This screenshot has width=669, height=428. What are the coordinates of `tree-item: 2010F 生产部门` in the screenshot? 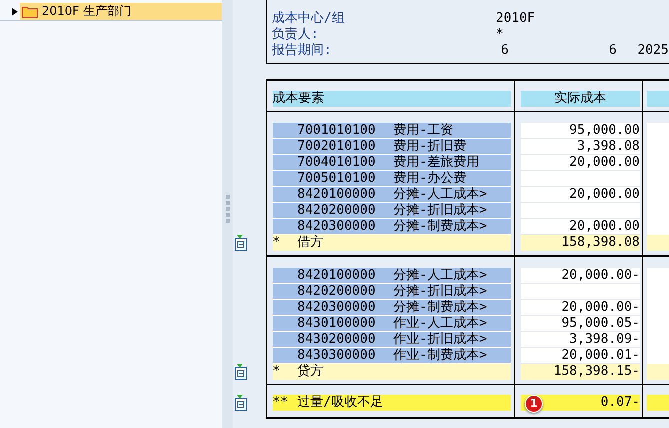 It's located at (121, 11).